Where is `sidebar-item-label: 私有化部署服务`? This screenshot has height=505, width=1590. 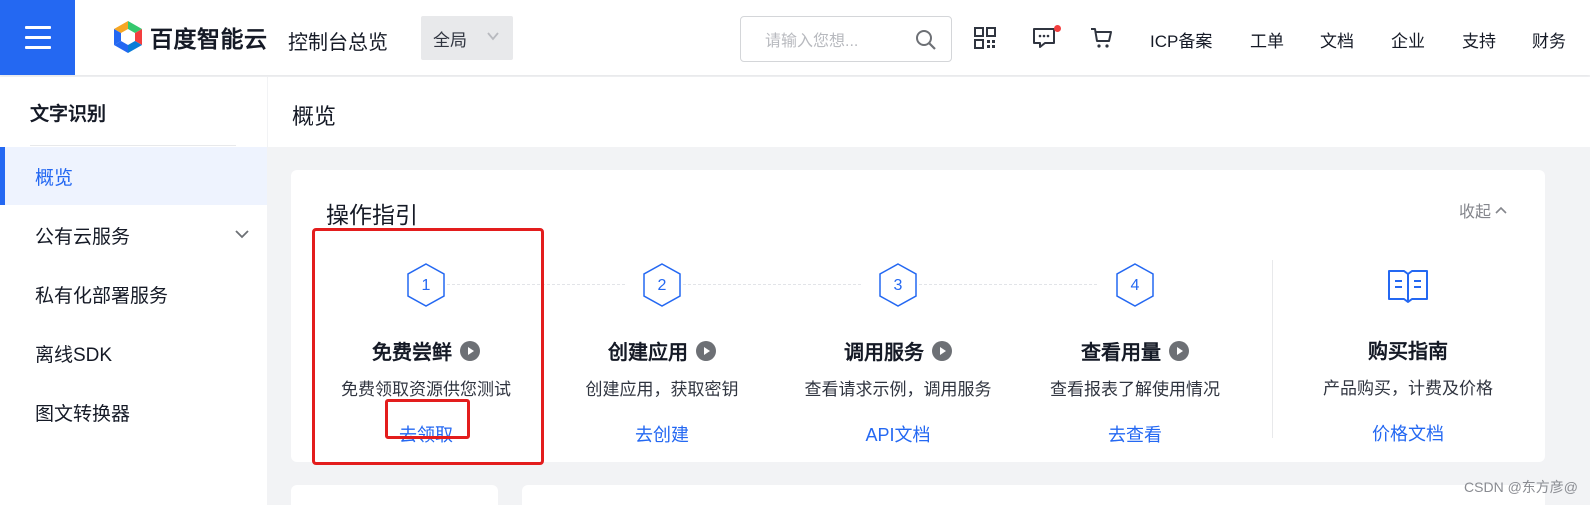
sidebar-item-label: 私有化部署服务 is located at coordinates (102, 296).